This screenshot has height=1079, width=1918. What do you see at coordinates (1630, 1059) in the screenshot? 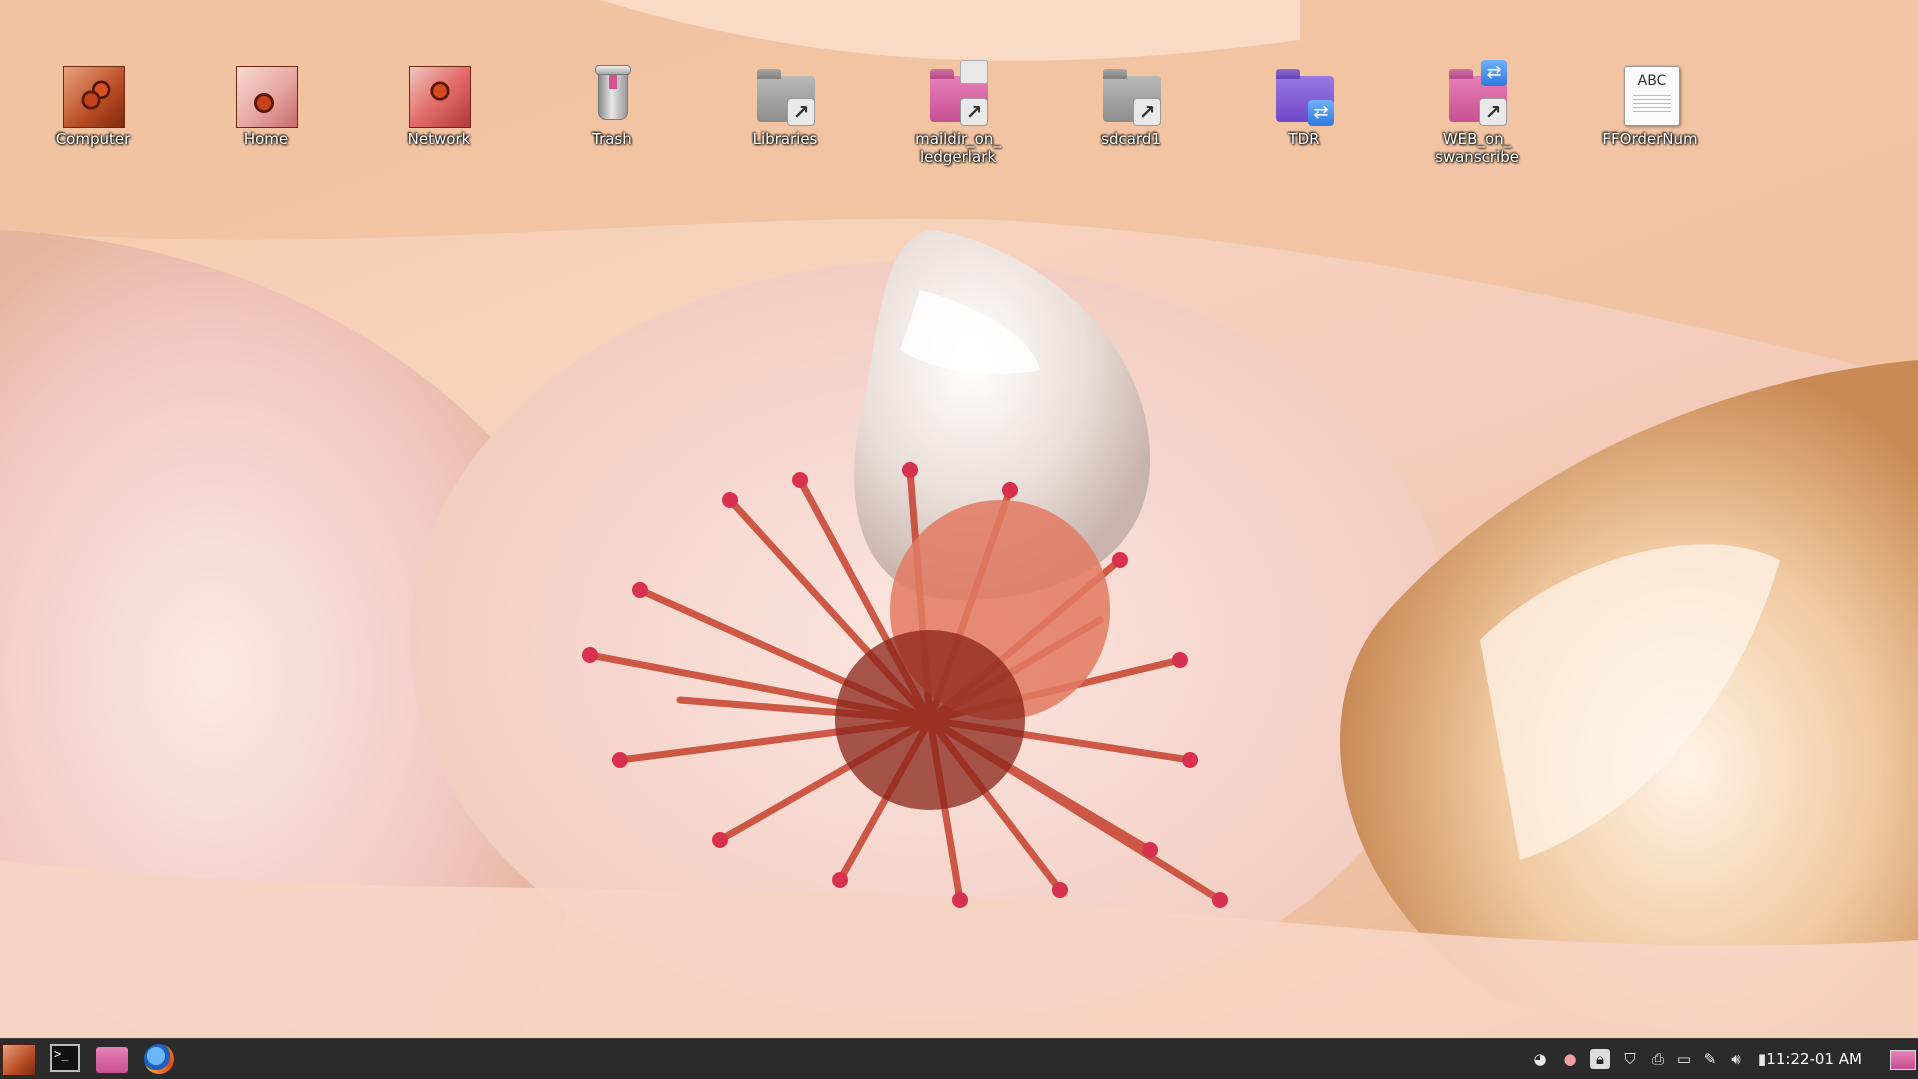
I see `shield-icon: ⛉` at bounding box center [1630, 1059].